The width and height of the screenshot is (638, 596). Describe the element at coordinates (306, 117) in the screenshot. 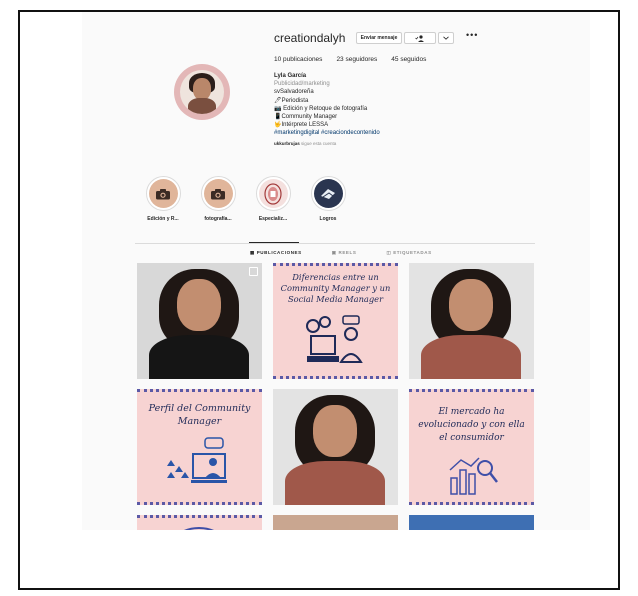

I see `bio-line: 📱Community Manager` at that location.